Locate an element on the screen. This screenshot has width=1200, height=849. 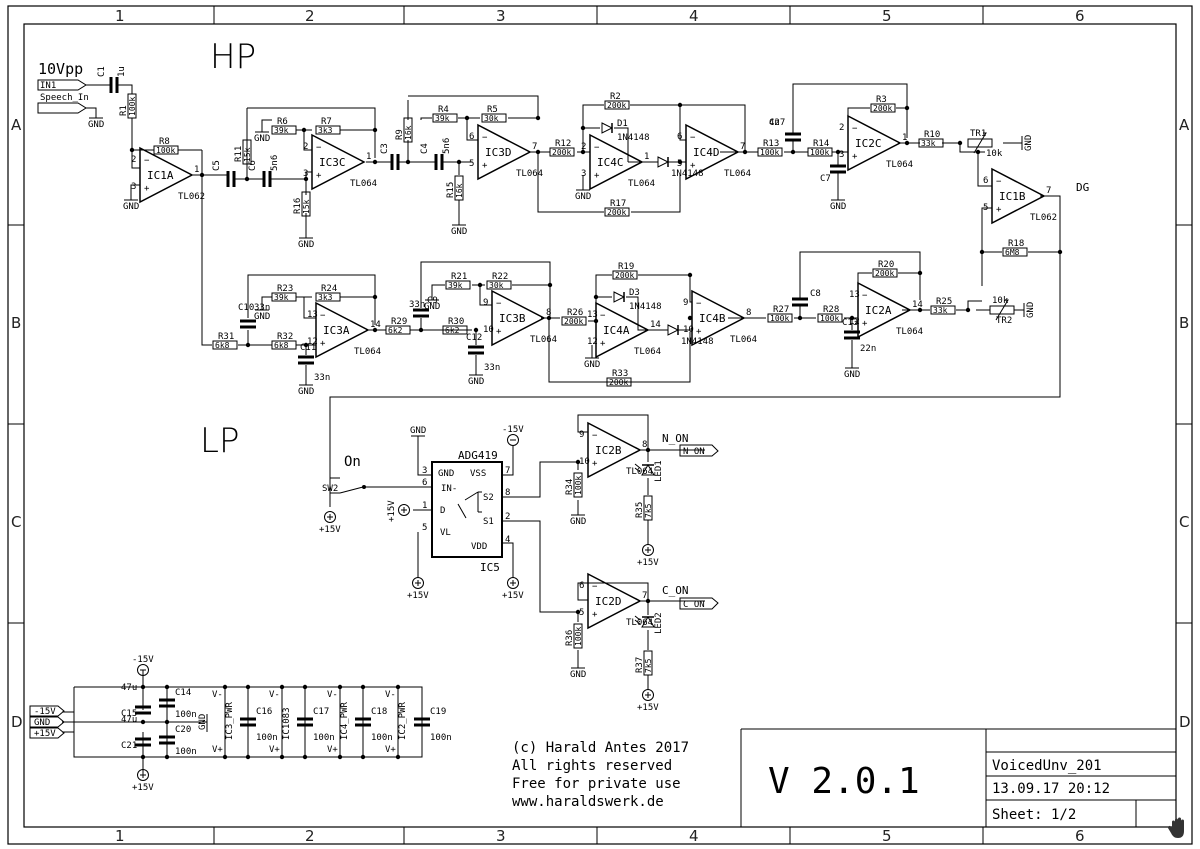
mux-pin-number: 4 is located at coordinates (507, 540).